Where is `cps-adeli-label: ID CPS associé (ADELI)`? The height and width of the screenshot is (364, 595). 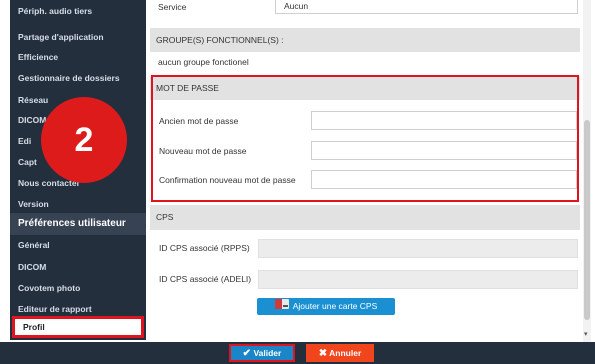
cps-adeli-label: ID CPS associé (ADELI) is located at coordinates (205, 279).